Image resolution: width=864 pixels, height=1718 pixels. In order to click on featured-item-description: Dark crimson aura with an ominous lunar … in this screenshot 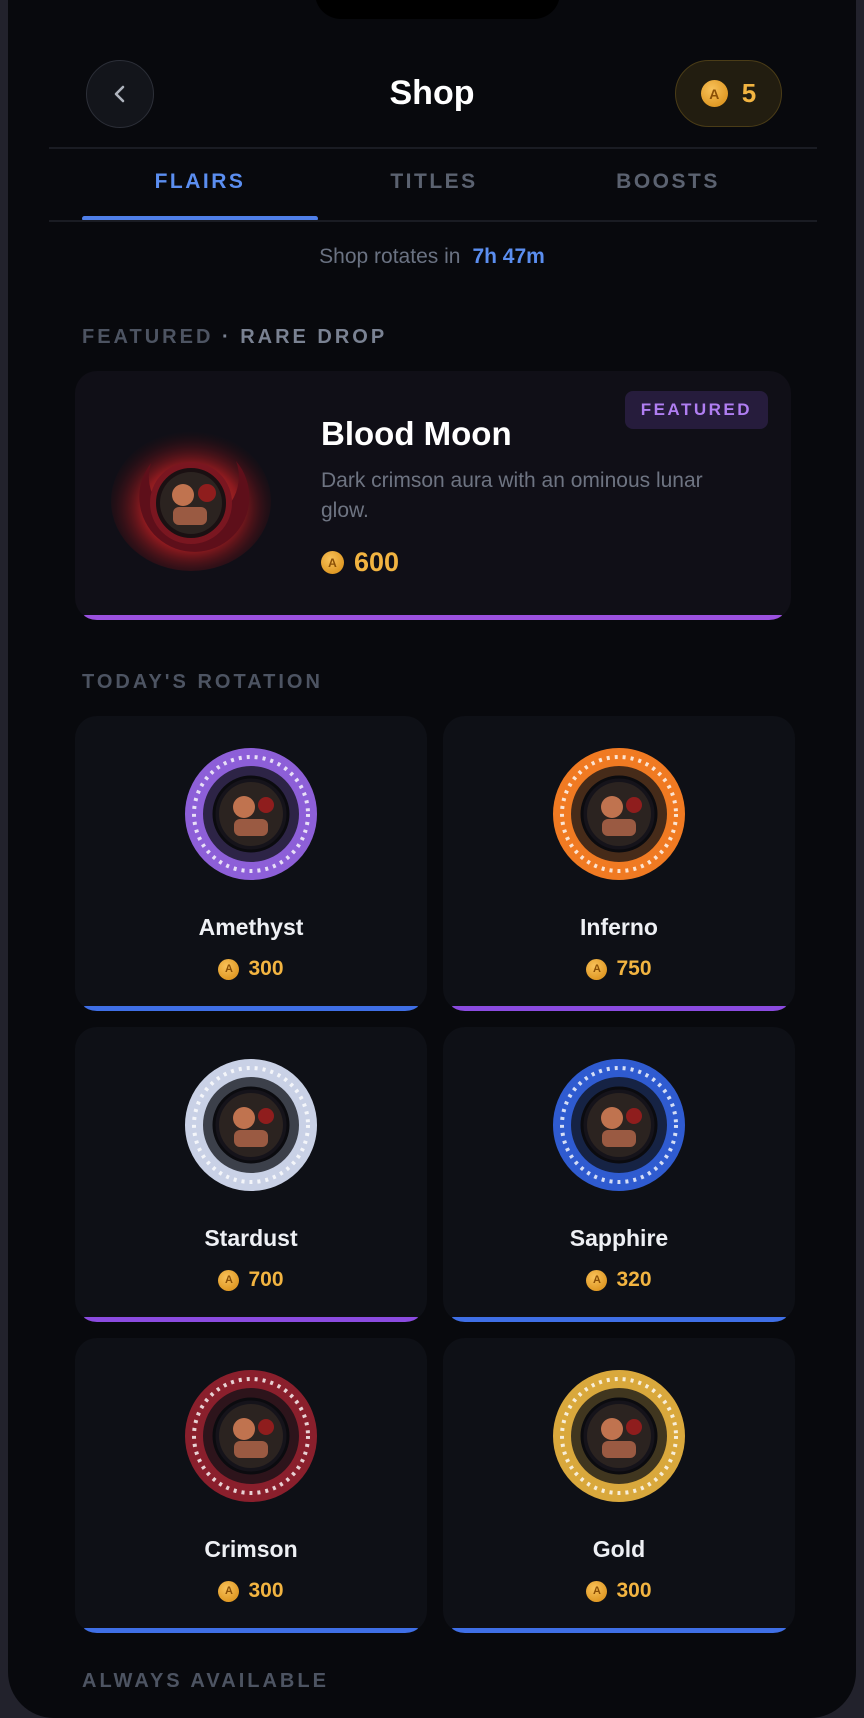, I will do `click(512, 495)`.